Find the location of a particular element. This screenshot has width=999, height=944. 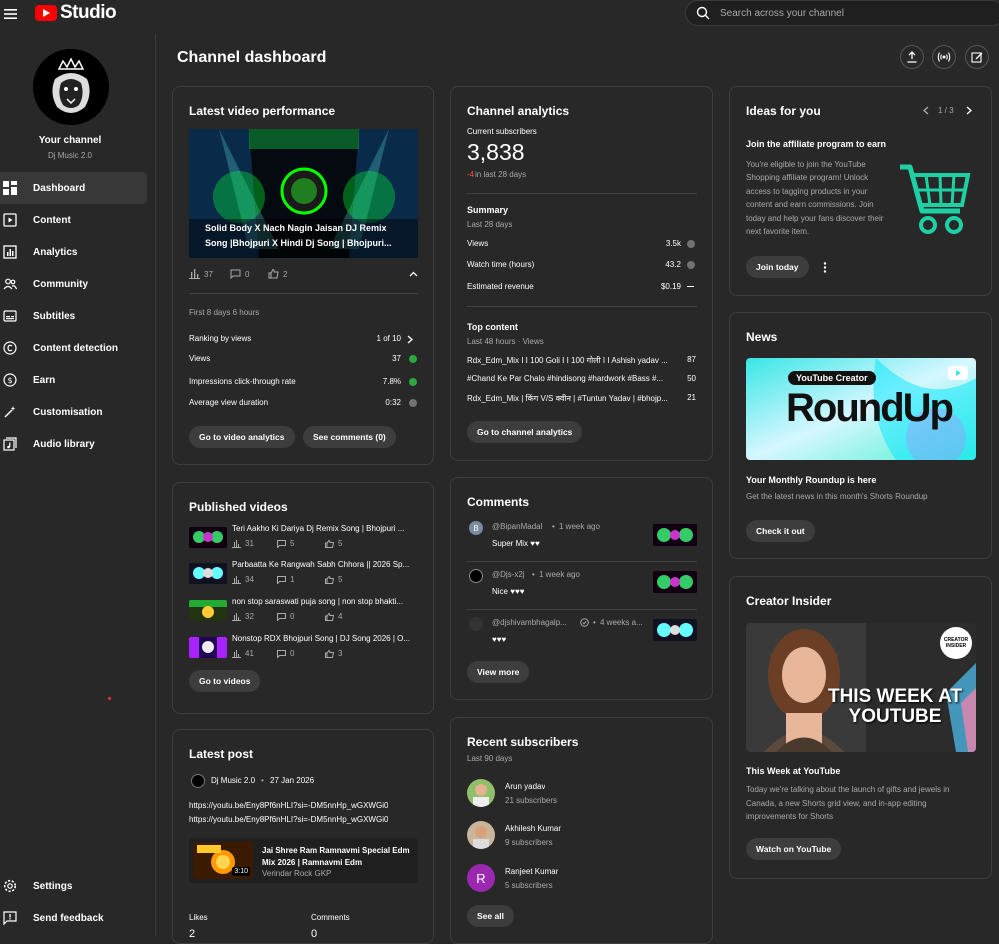

sidebar-item-audio-library: Audio library is located at coordinates (73, 444).